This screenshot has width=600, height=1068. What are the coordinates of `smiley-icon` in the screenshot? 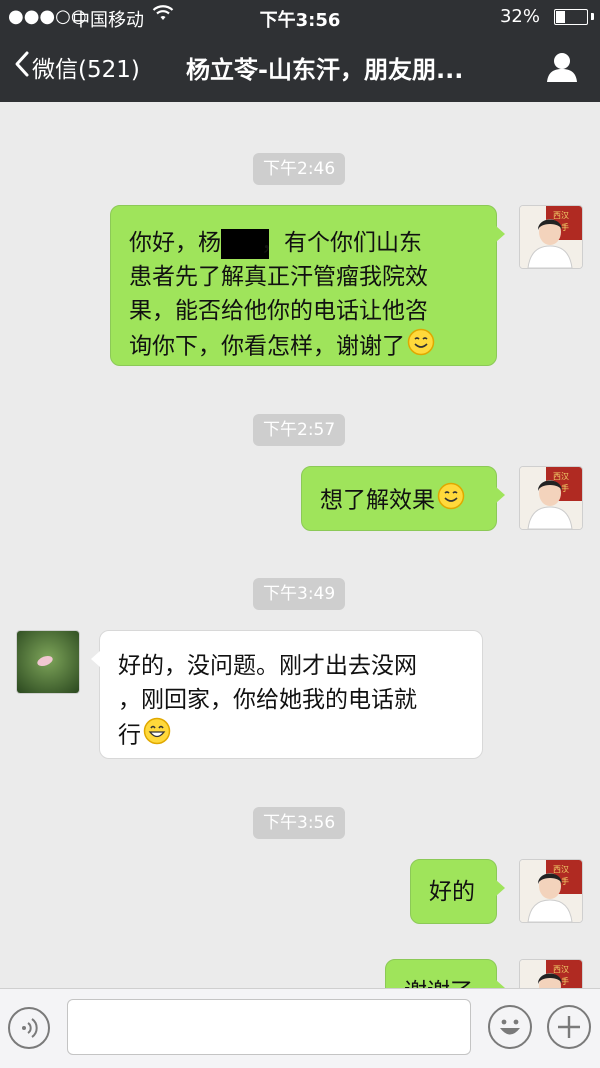 It's located at (510, 1027).